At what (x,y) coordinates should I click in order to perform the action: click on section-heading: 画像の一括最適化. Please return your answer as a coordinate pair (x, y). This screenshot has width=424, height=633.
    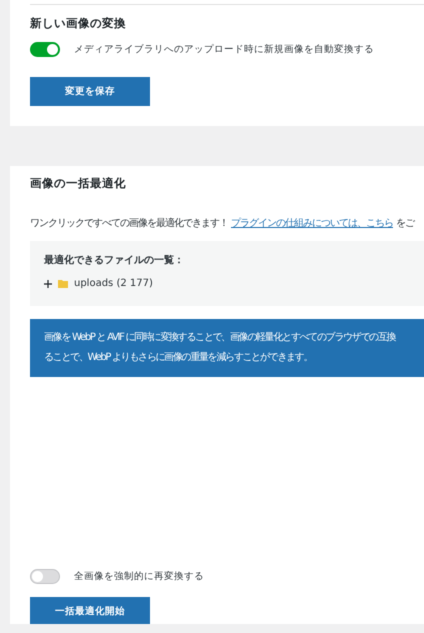
    Looking at the image, I should click on (78, 183).